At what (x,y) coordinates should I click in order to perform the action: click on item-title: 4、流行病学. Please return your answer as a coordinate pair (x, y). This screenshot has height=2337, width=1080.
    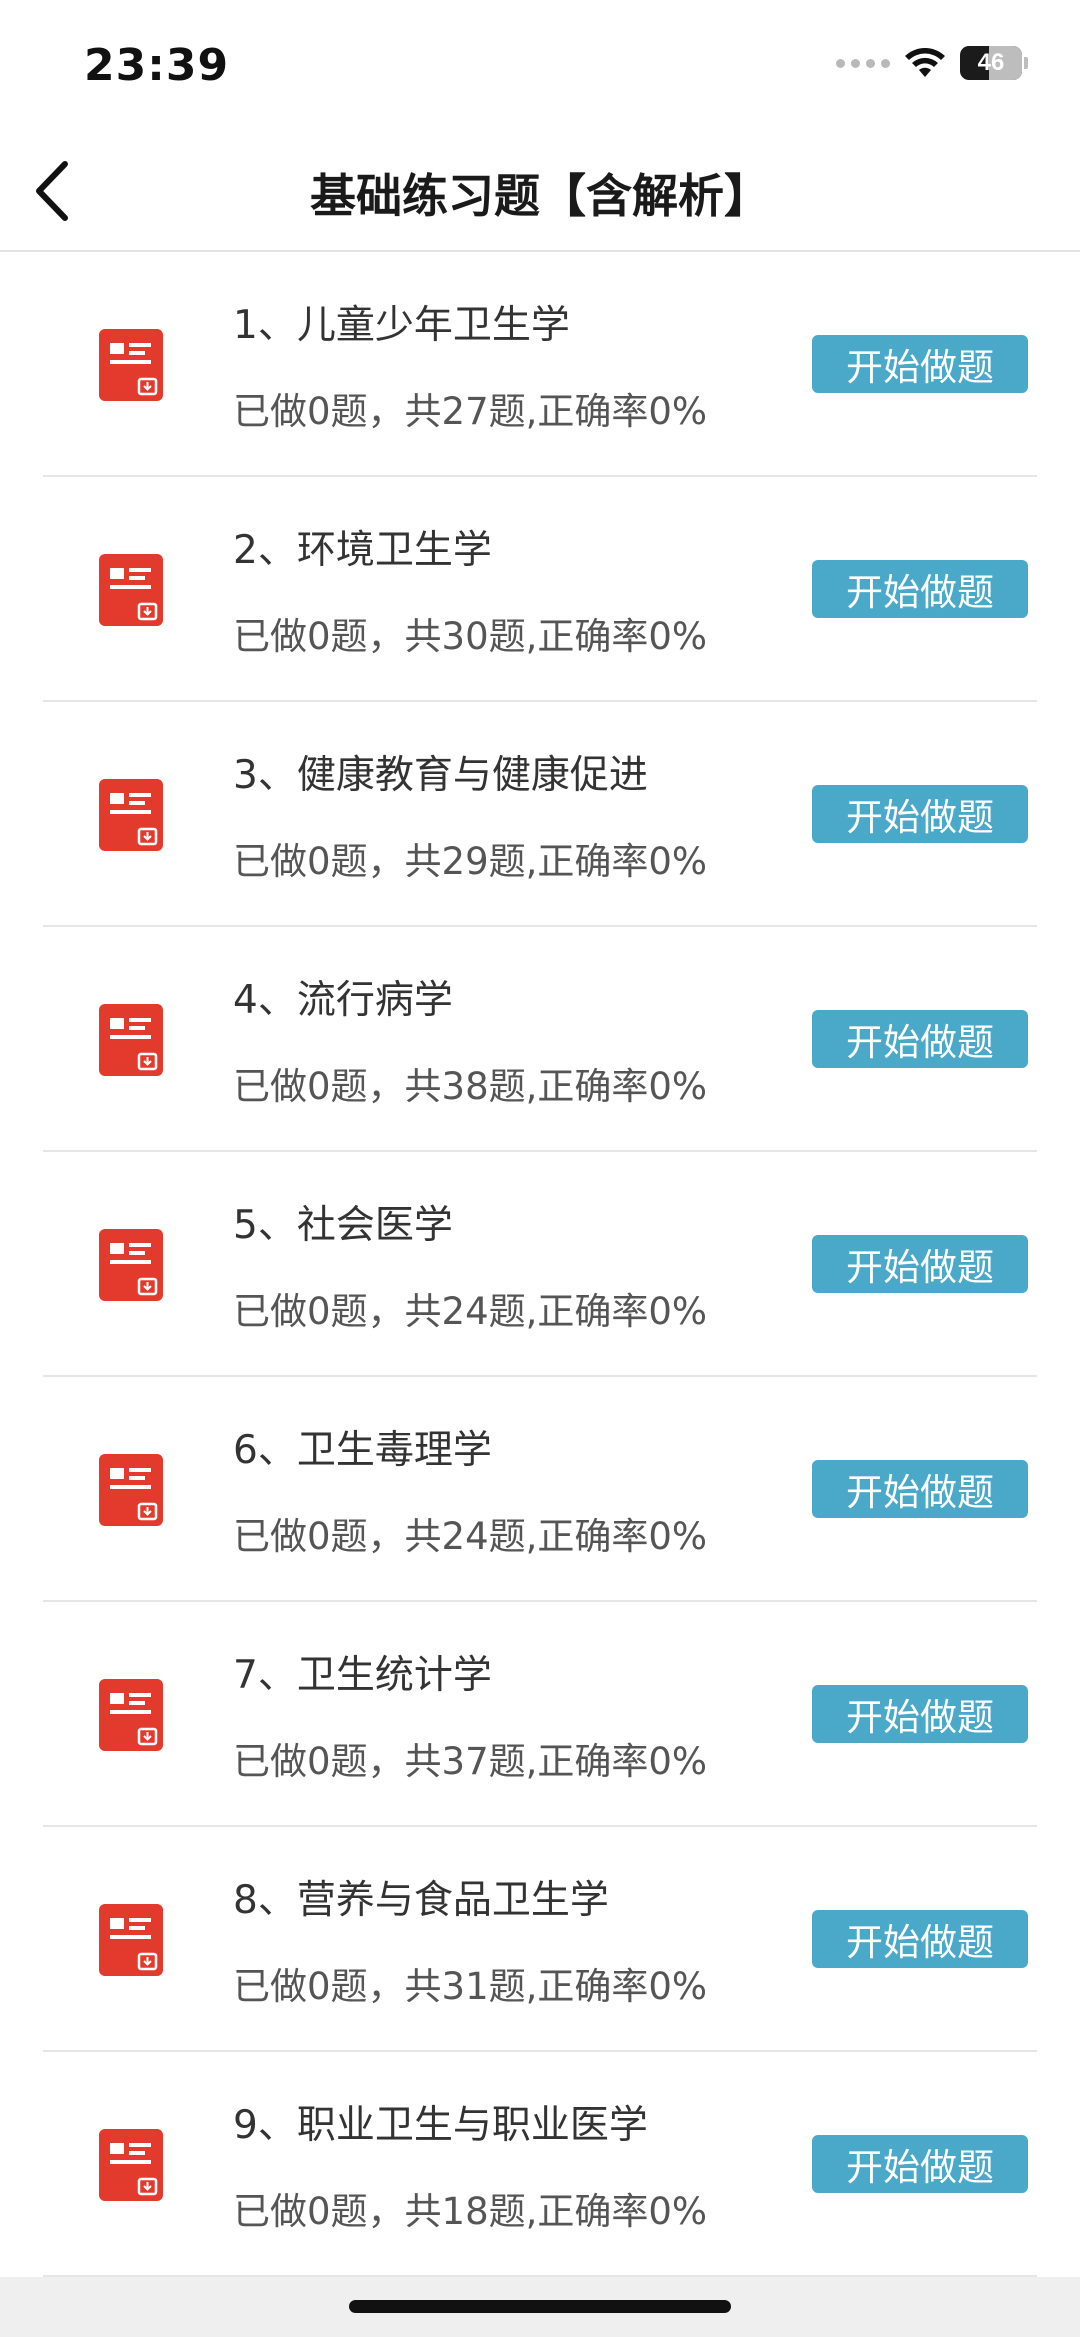
    Looking at the image, I should click on (343, 1000).